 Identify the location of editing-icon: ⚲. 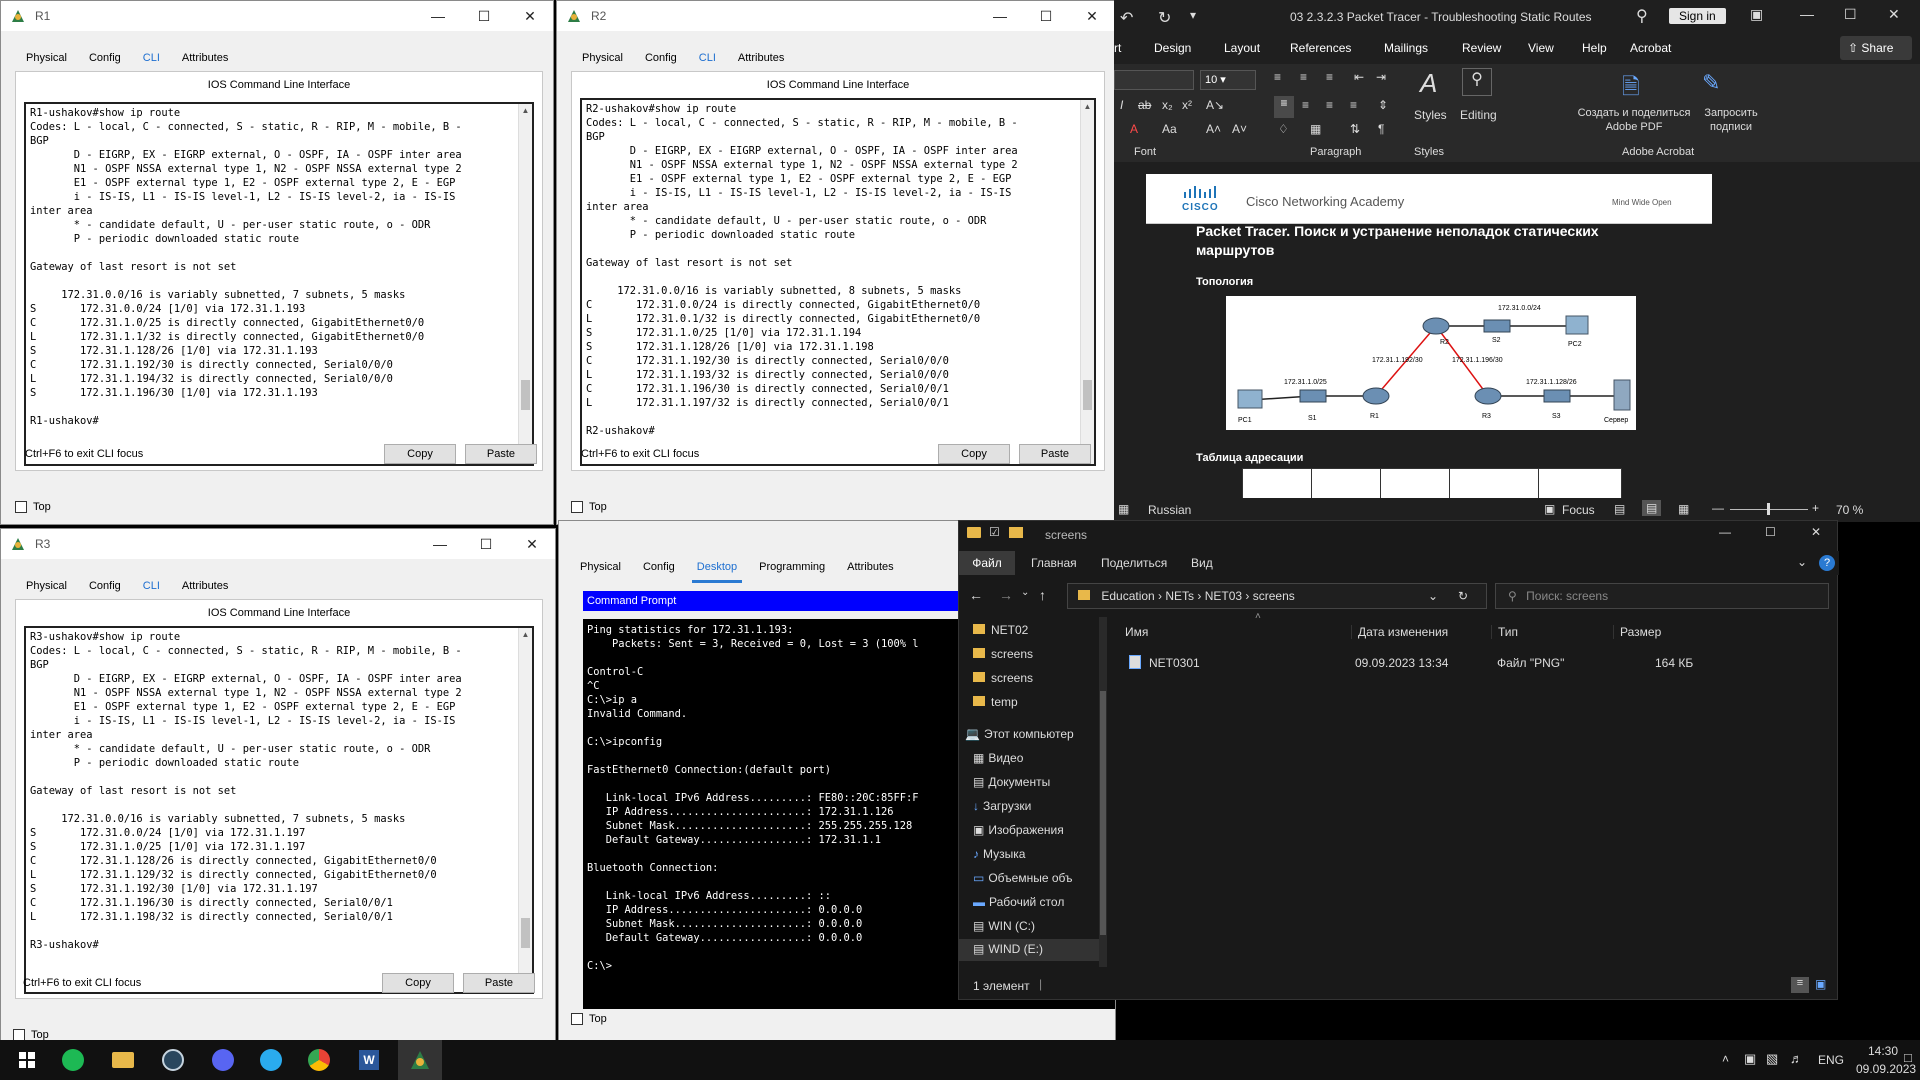
(1477, 82).